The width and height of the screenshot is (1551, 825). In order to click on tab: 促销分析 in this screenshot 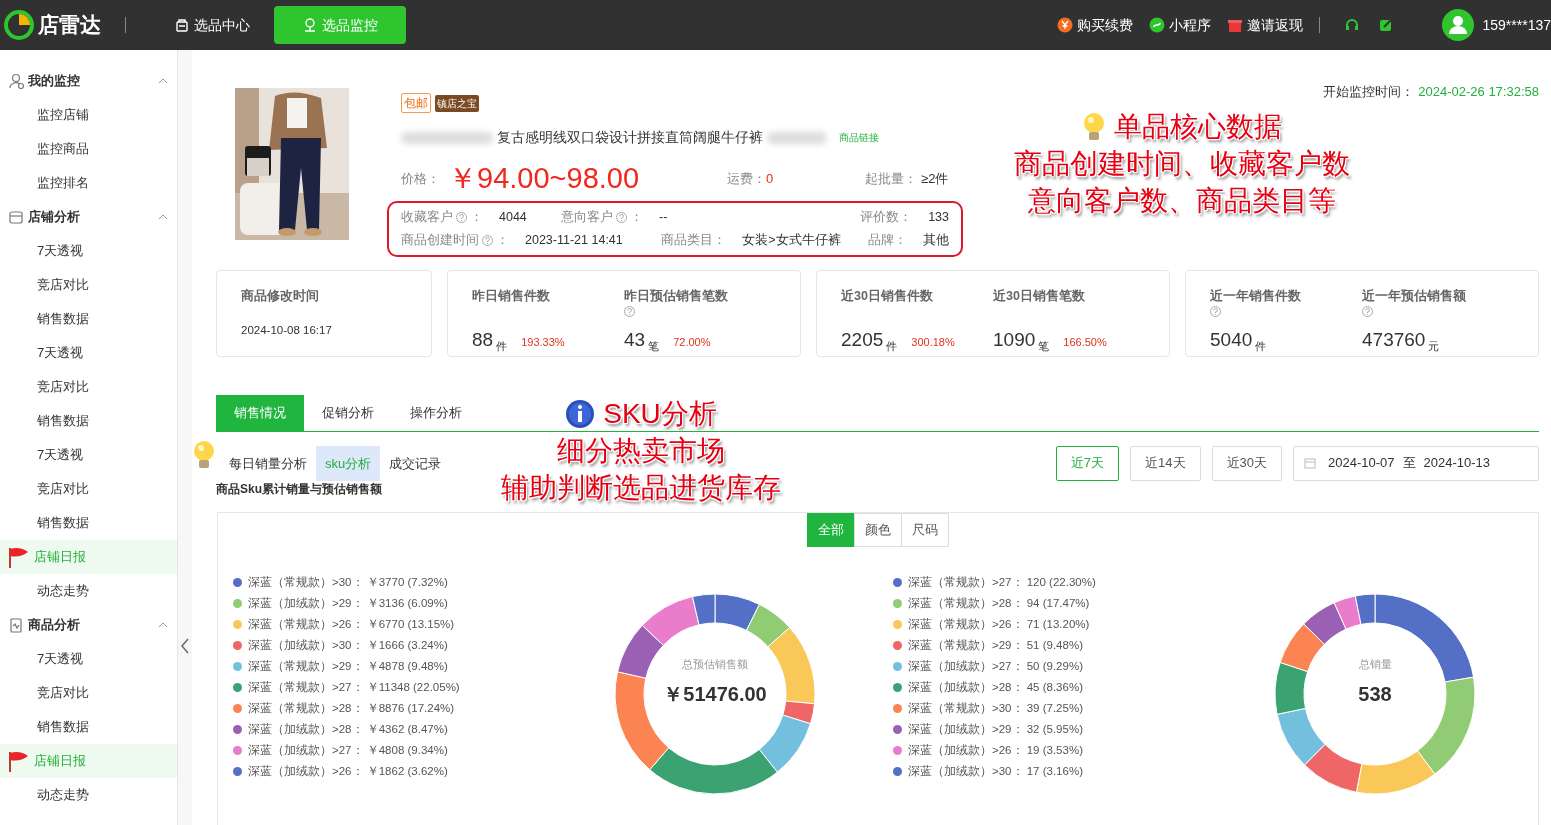, I will do `click(348, 413)`.